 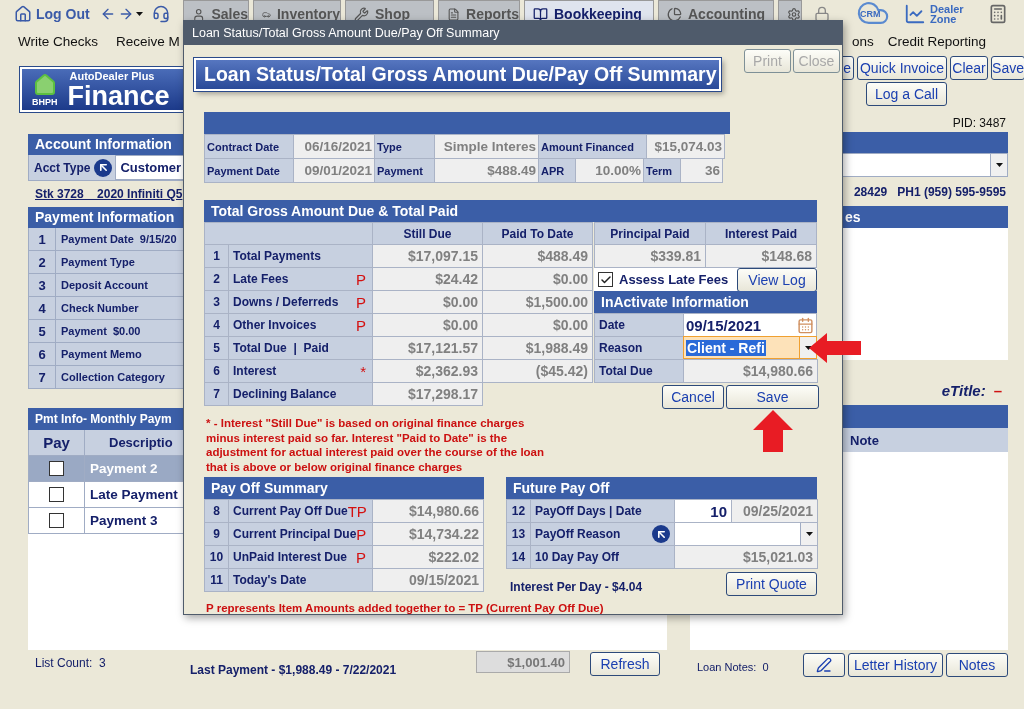 I want to click on field-value: $14,980.66, so click(x=750, y=371).